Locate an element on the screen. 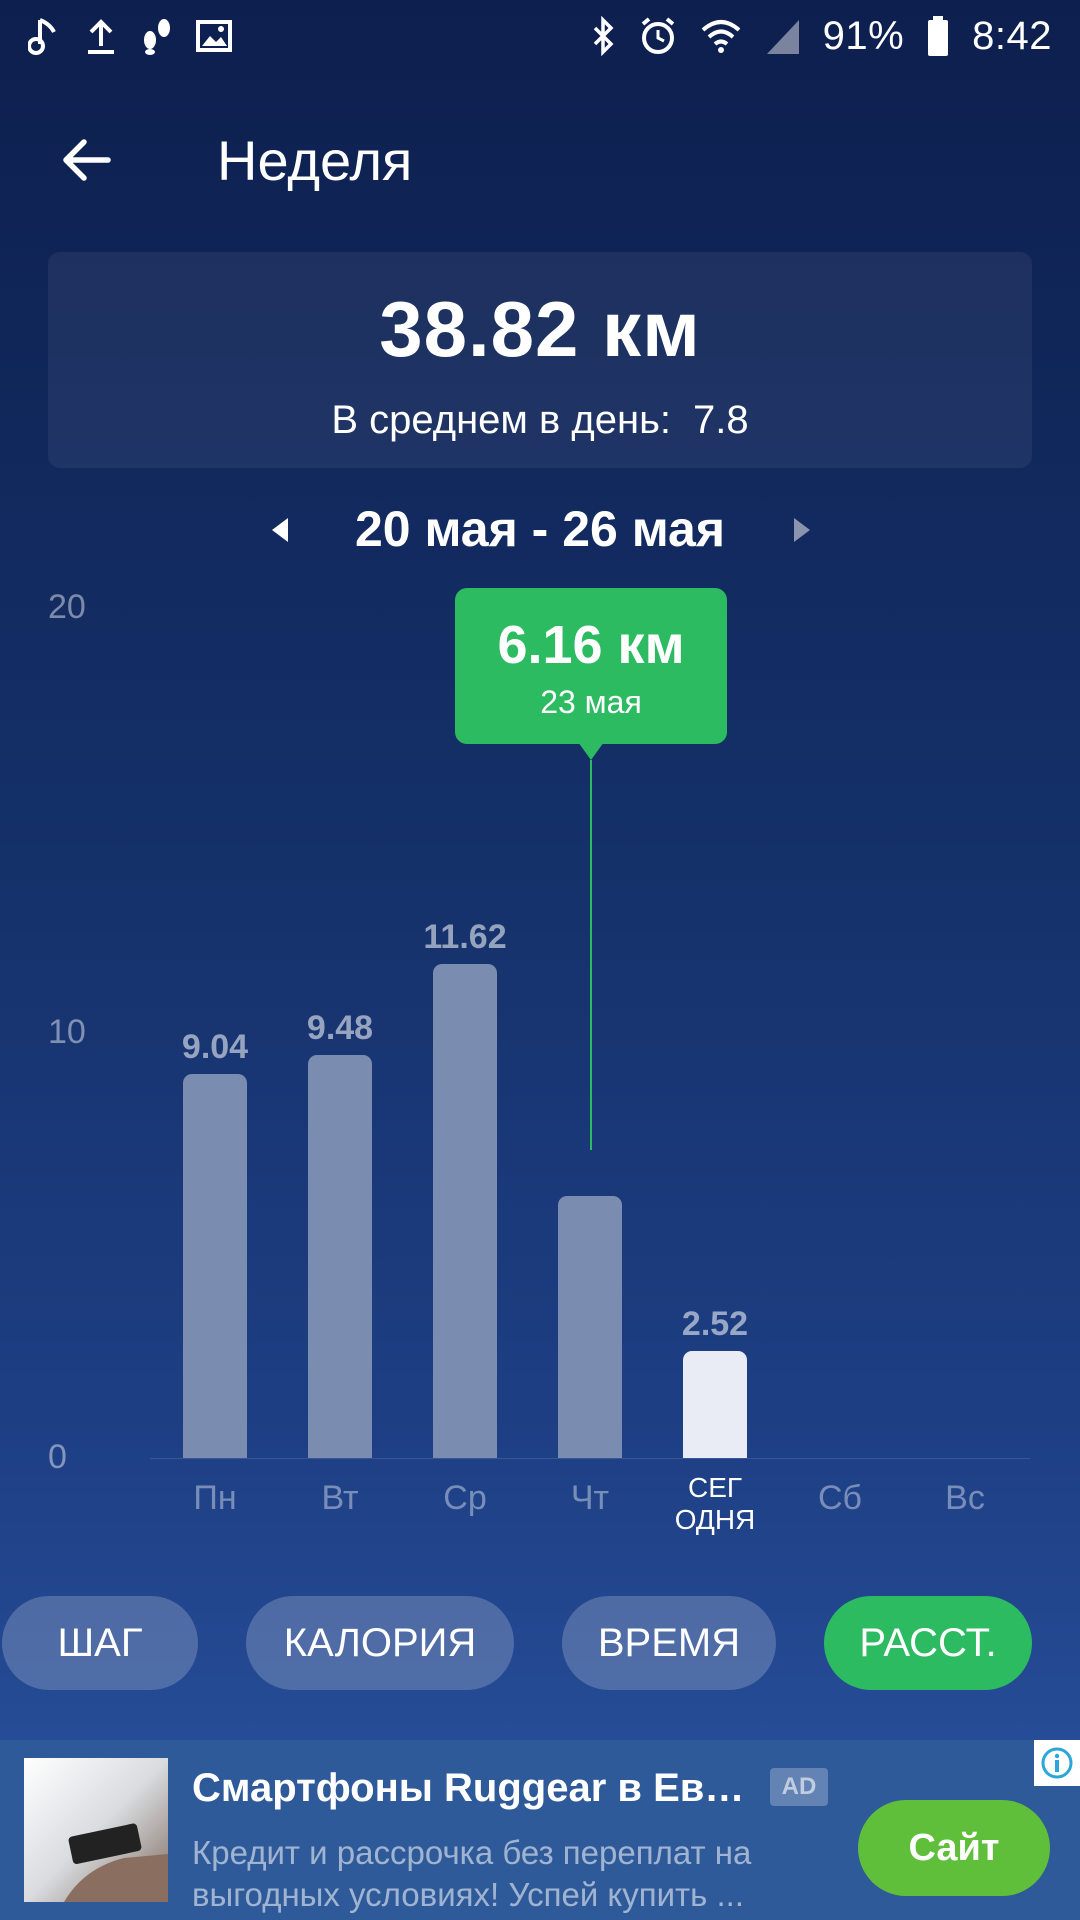 The height and width of the screenshot is (1920, 1080). selected-day-tooltip: 6.16 км 23 мая is located at coordinates (591, 666).